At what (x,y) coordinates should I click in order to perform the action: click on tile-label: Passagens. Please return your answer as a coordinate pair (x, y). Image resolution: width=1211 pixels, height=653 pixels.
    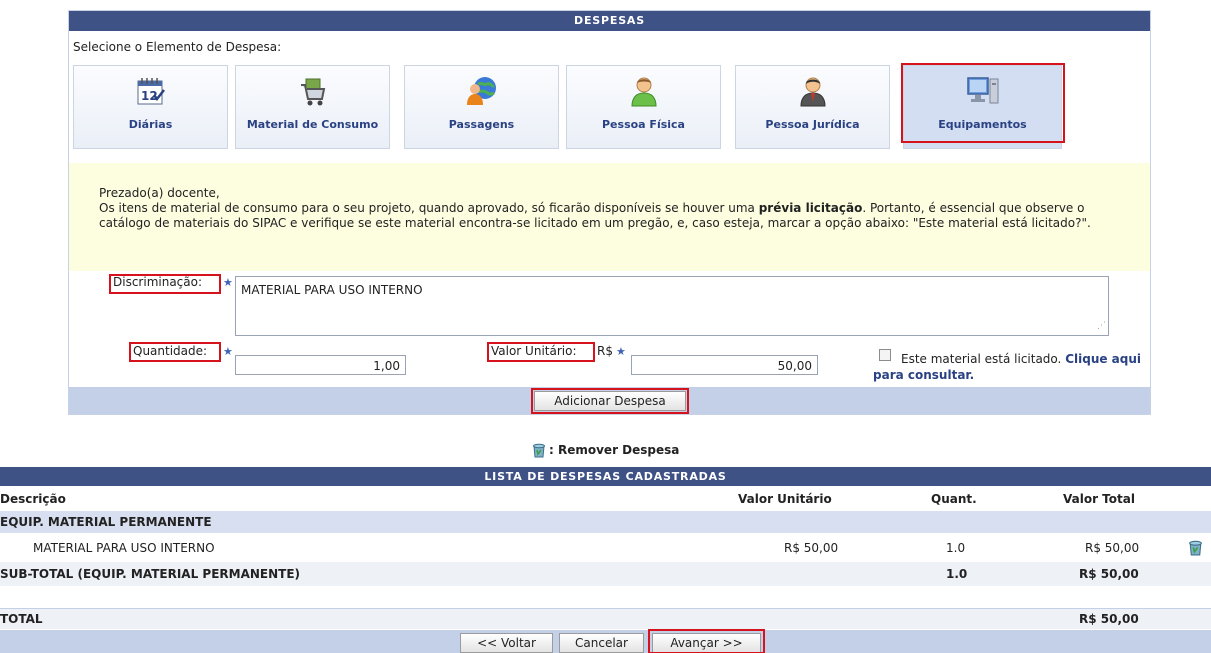
    Looking at the image, I should click on (481, 124).